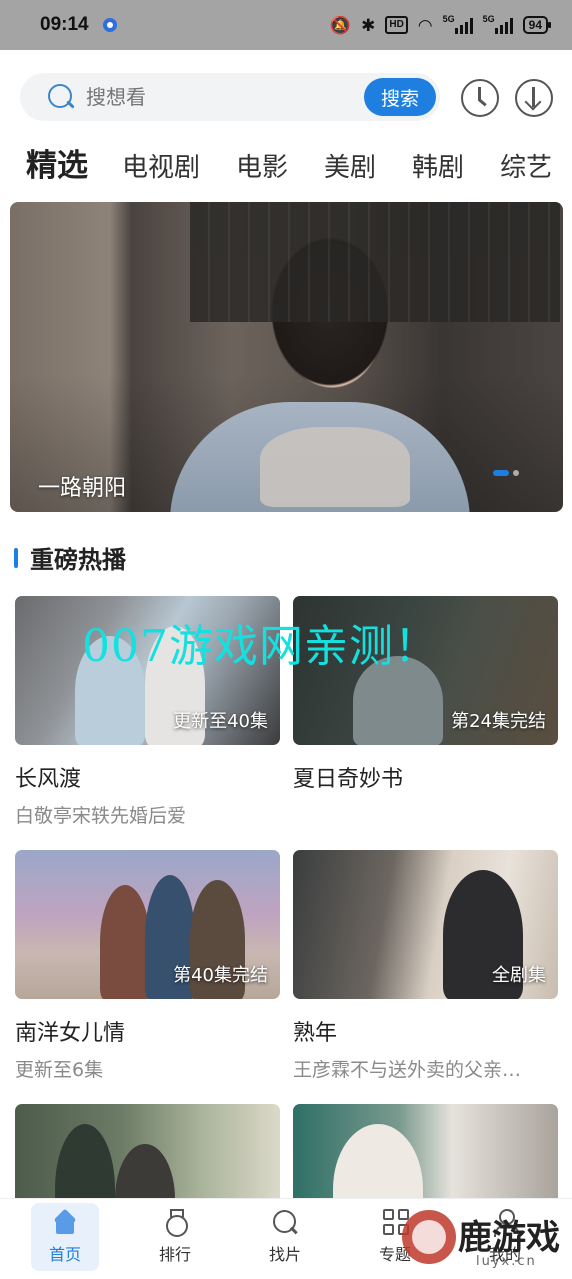 The width and height of the screenshot is (572, 1279). I want to click on nav-label: 找片, so click(284, 1254).